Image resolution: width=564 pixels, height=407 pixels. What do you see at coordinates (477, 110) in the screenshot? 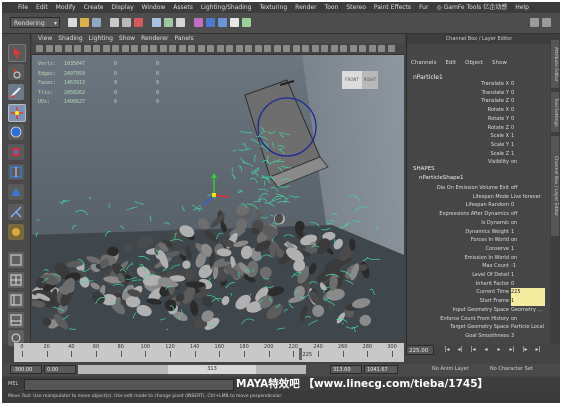
I see `channel-row: Rotate X0` at bounding box center [477, 110].